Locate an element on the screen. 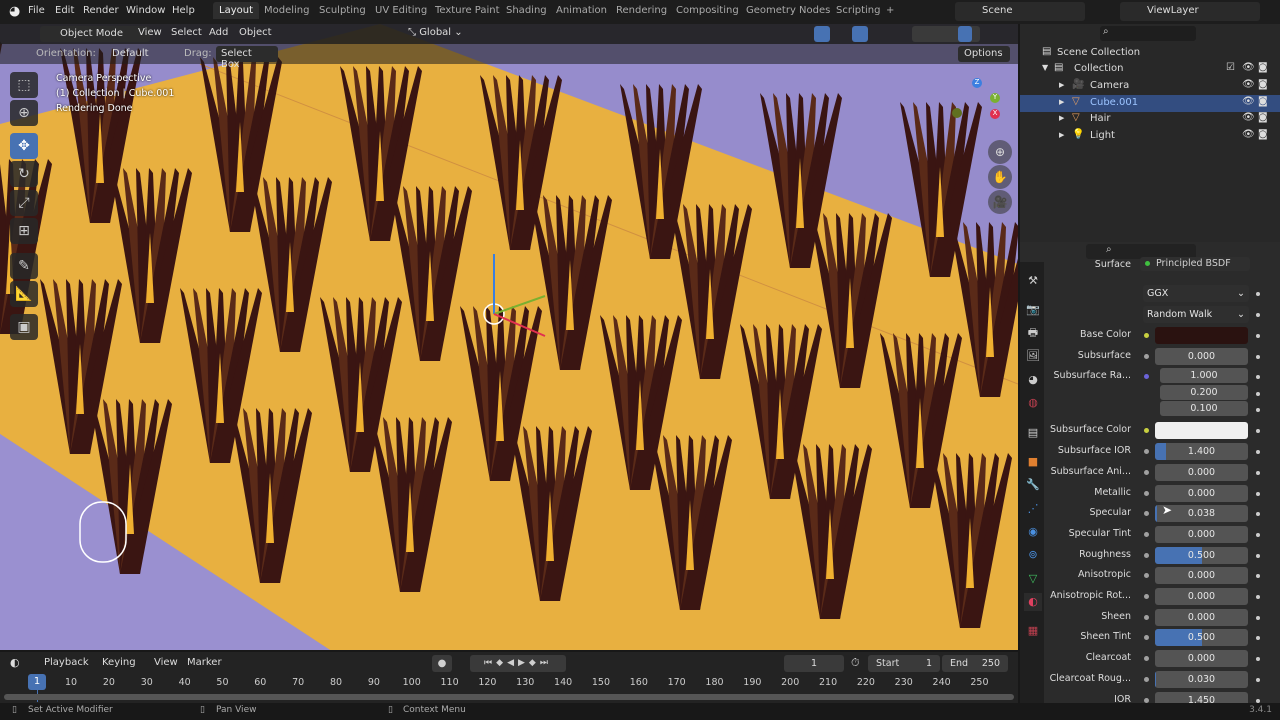 The width and height of the screenshot is (1280, 720). scene-selector: Scene is located at coordinates (1020, 11).